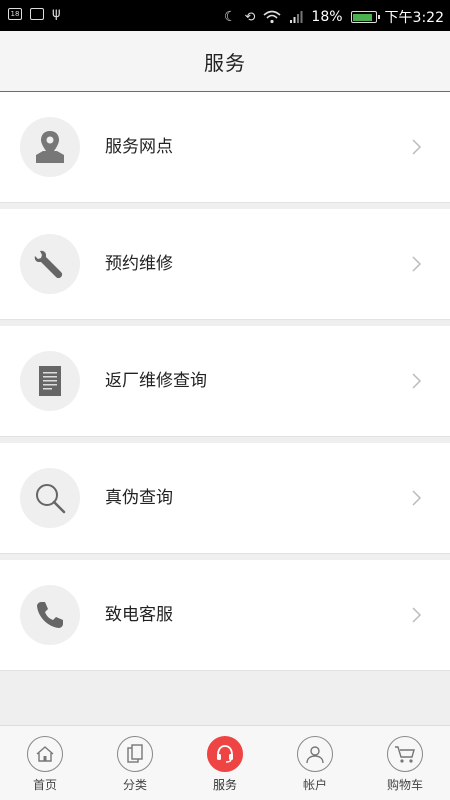  I want to click on page-title: 服务, so click(225, 62).